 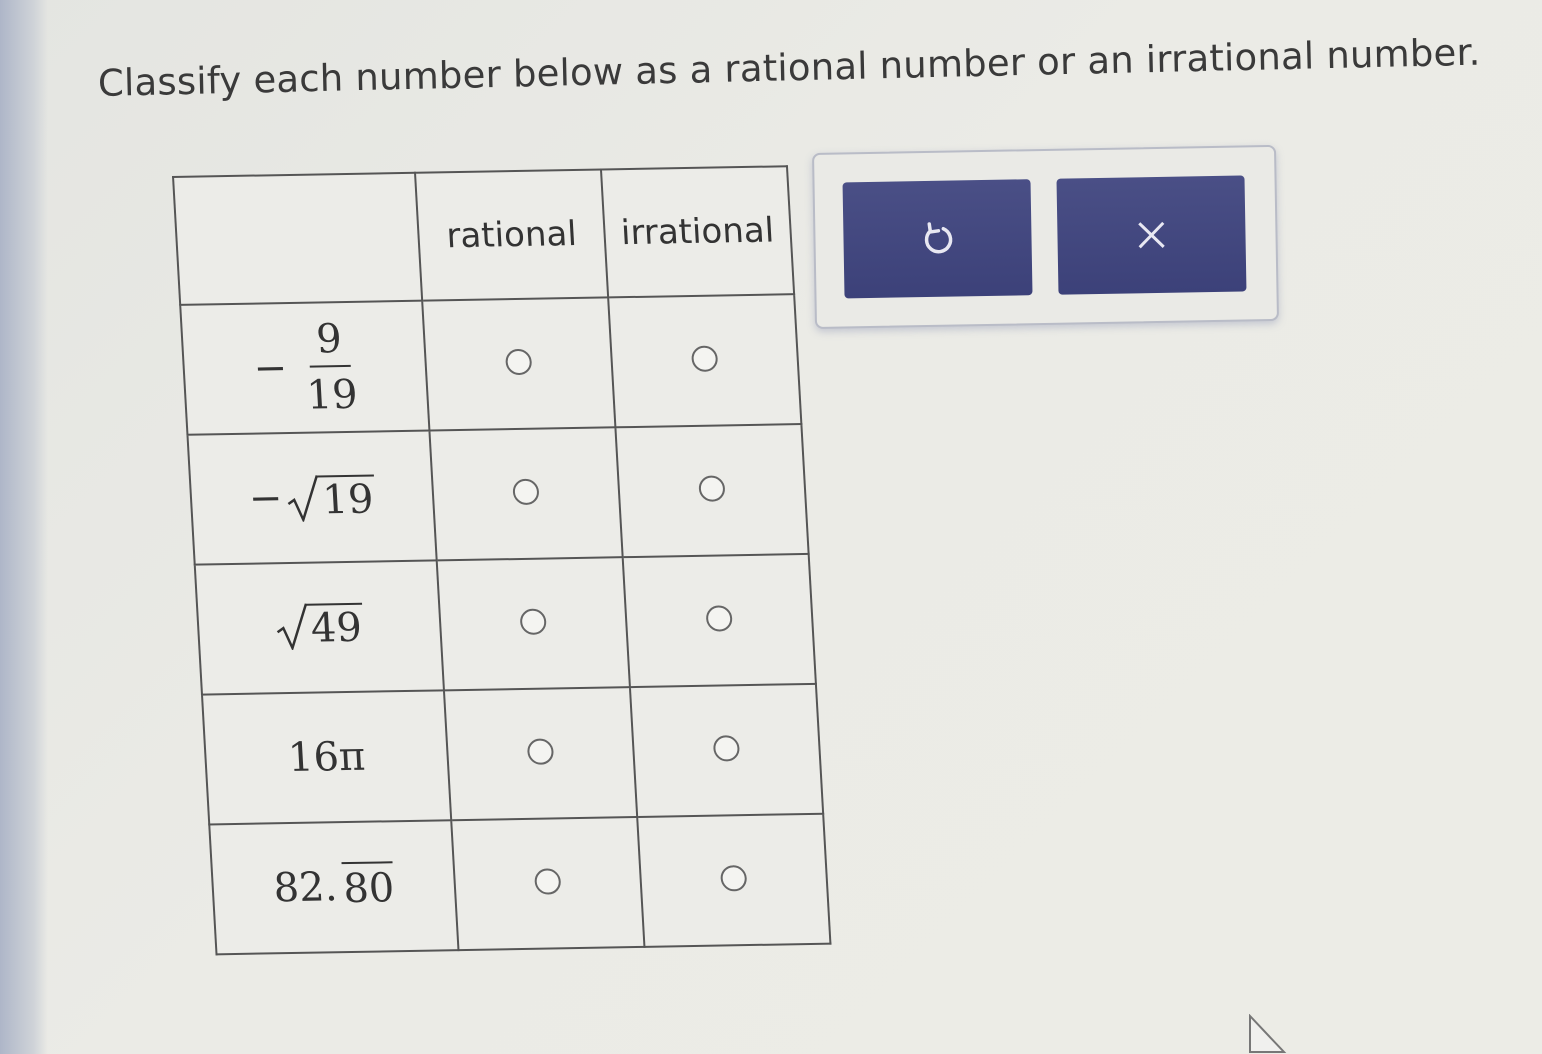 I want to click on number-cell: − 9 19, so click(x=305, y=367).